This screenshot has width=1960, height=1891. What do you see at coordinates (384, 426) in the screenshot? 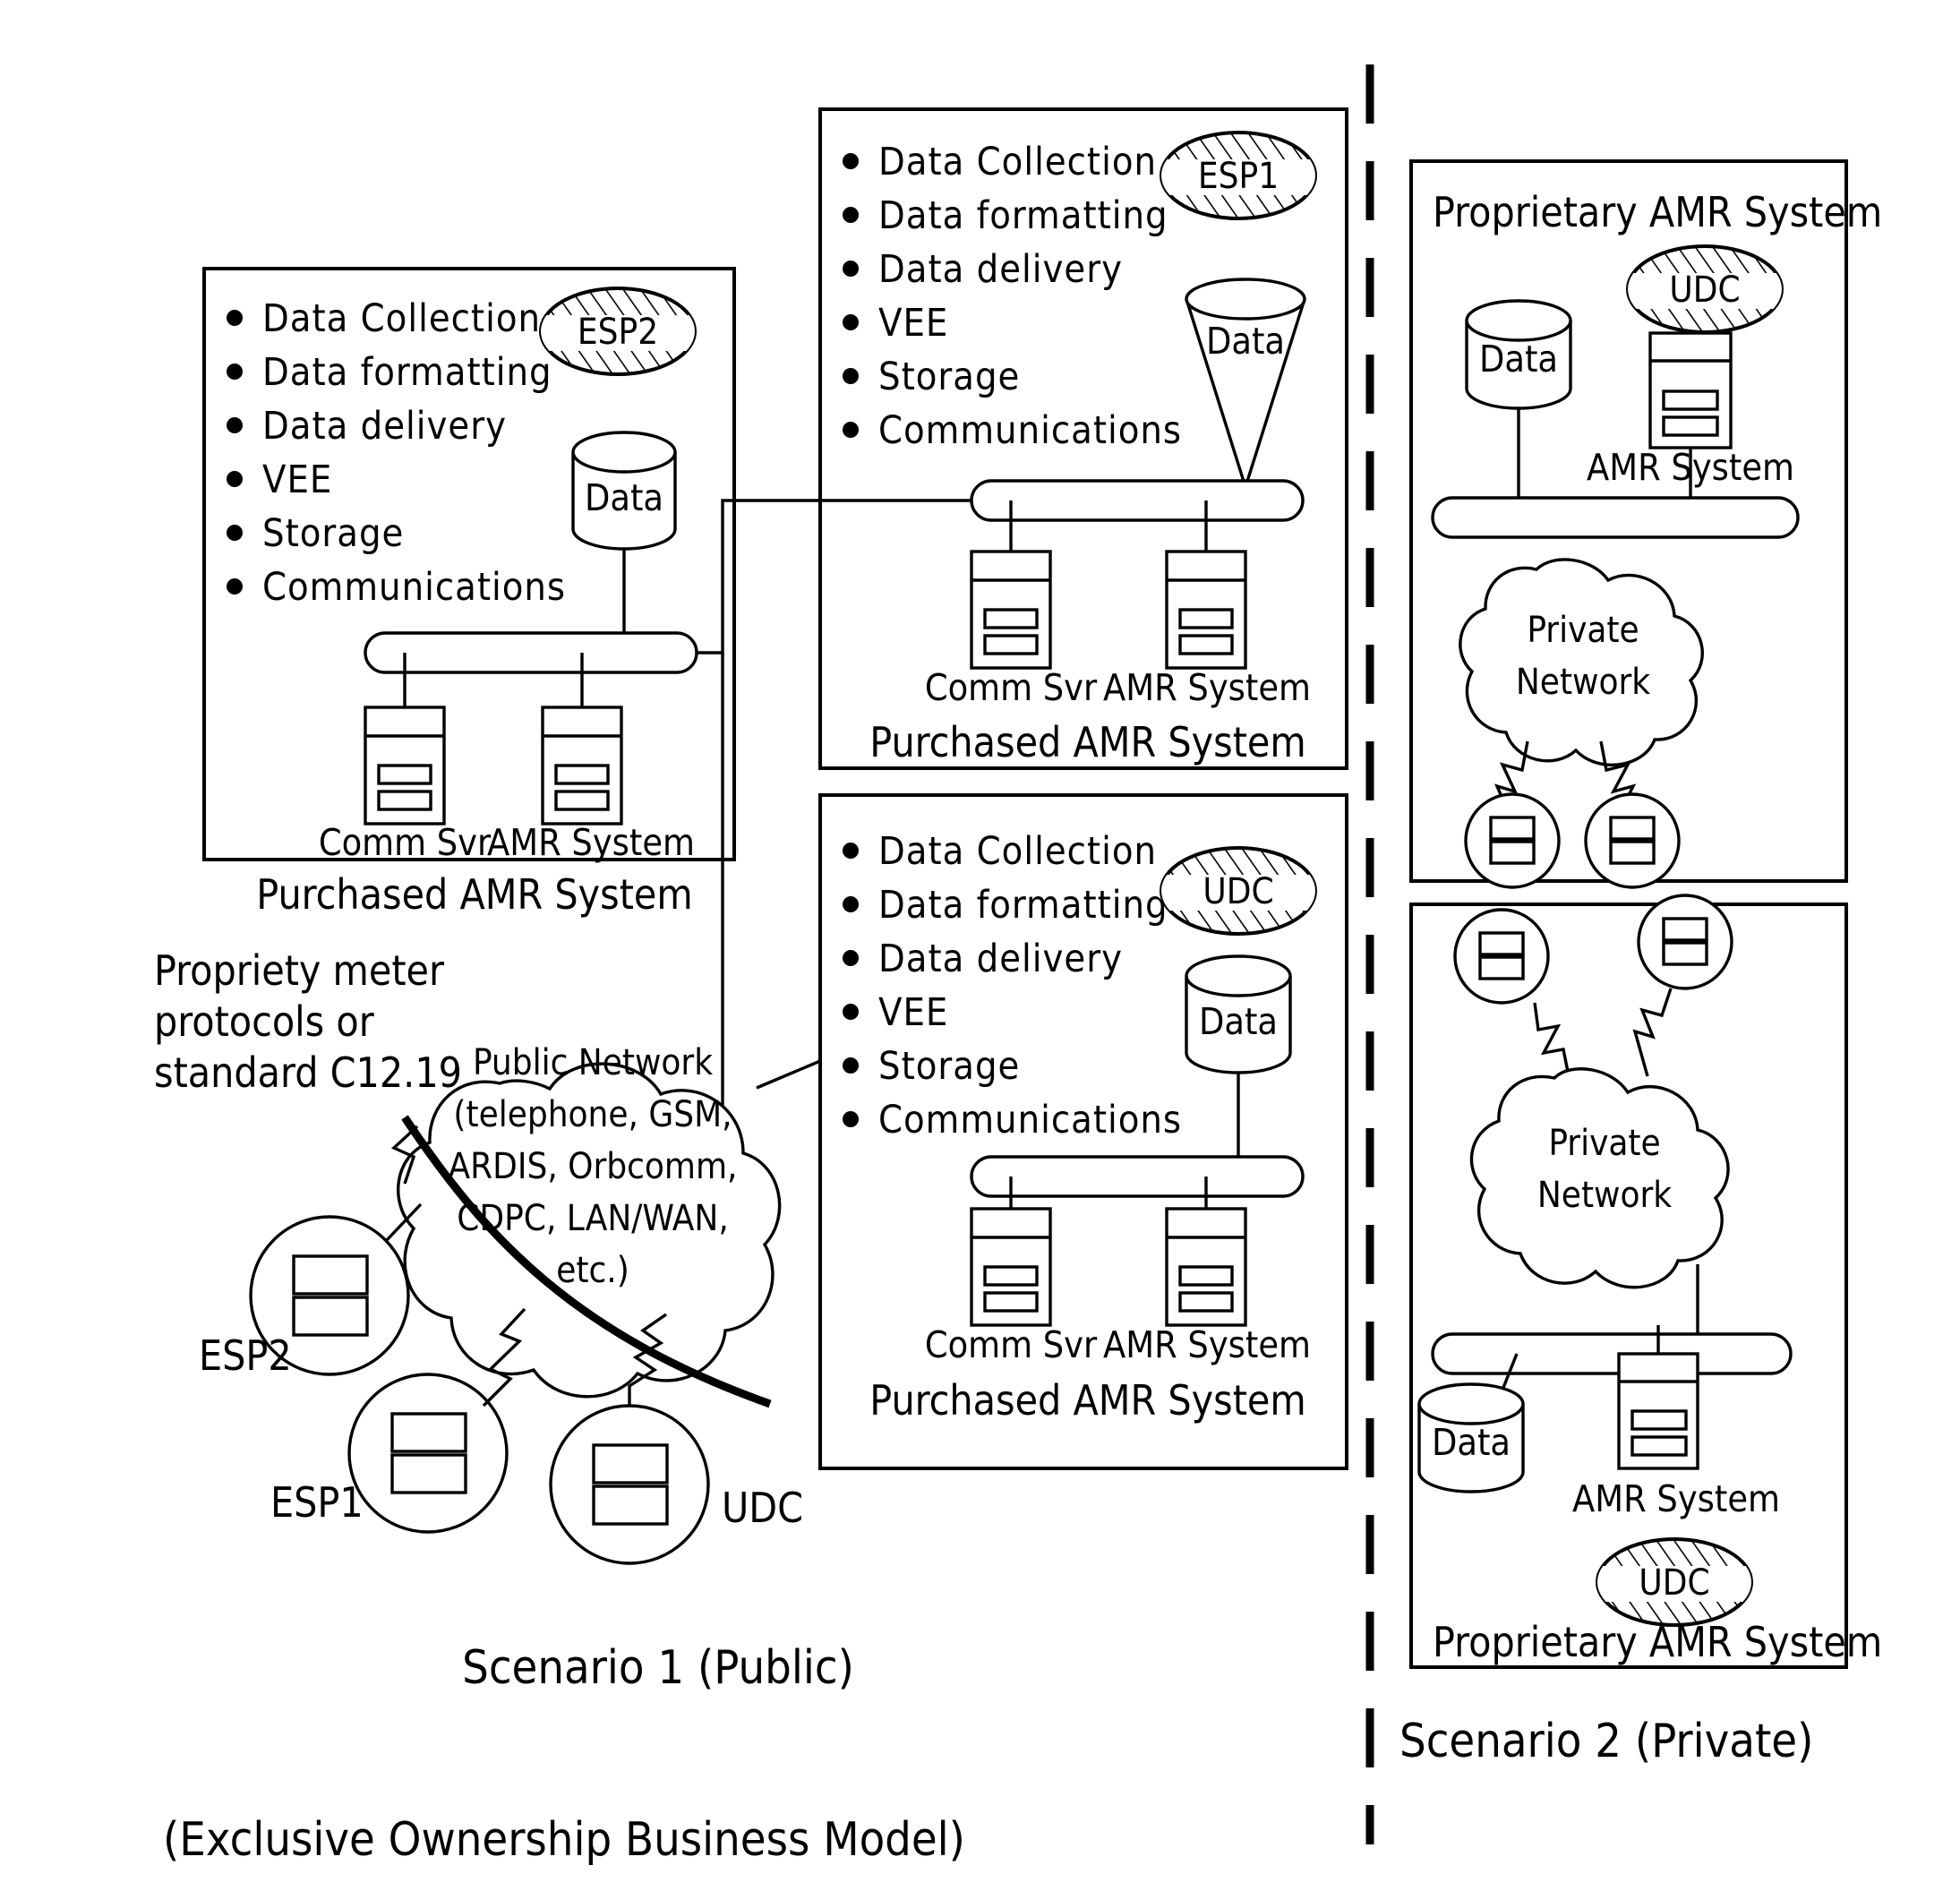
I see `esp2-cap-2: Data delivery` at bounding box center [384, 426].